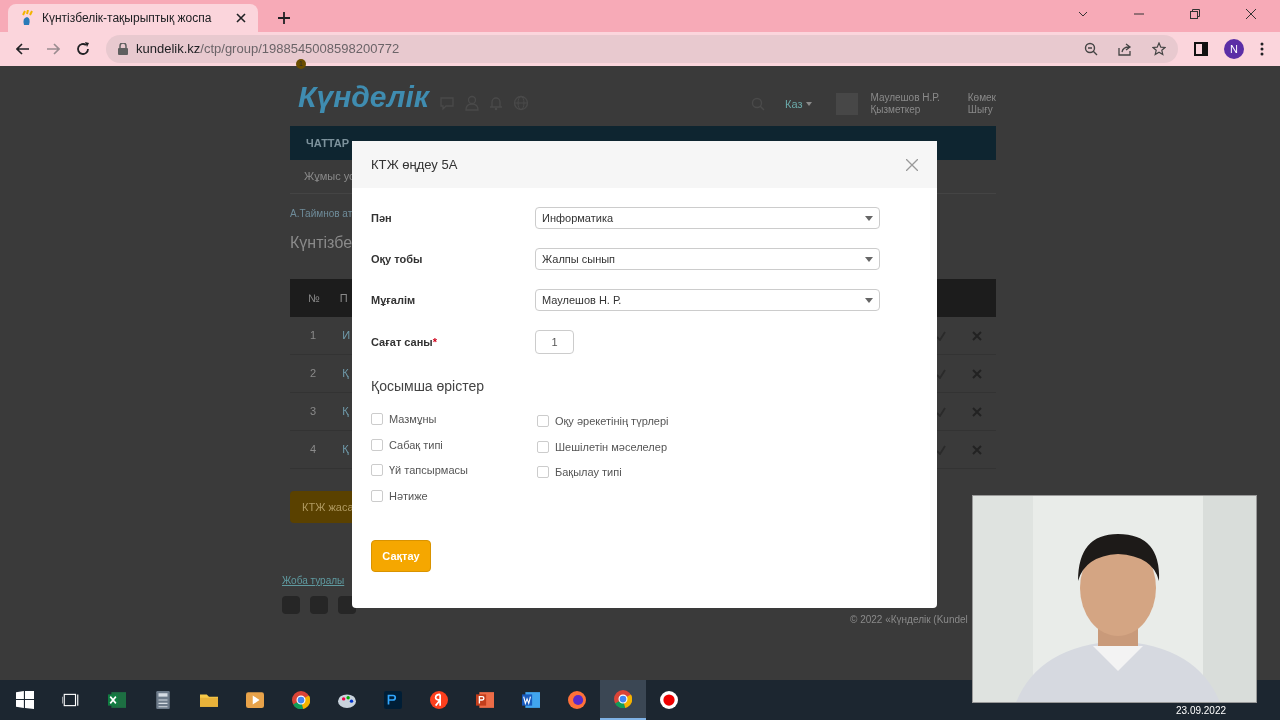  What do you see at coordinates (981, 110) in the screenshot?
I see `logout-link: Шығу` at bounding box center [981, 110].